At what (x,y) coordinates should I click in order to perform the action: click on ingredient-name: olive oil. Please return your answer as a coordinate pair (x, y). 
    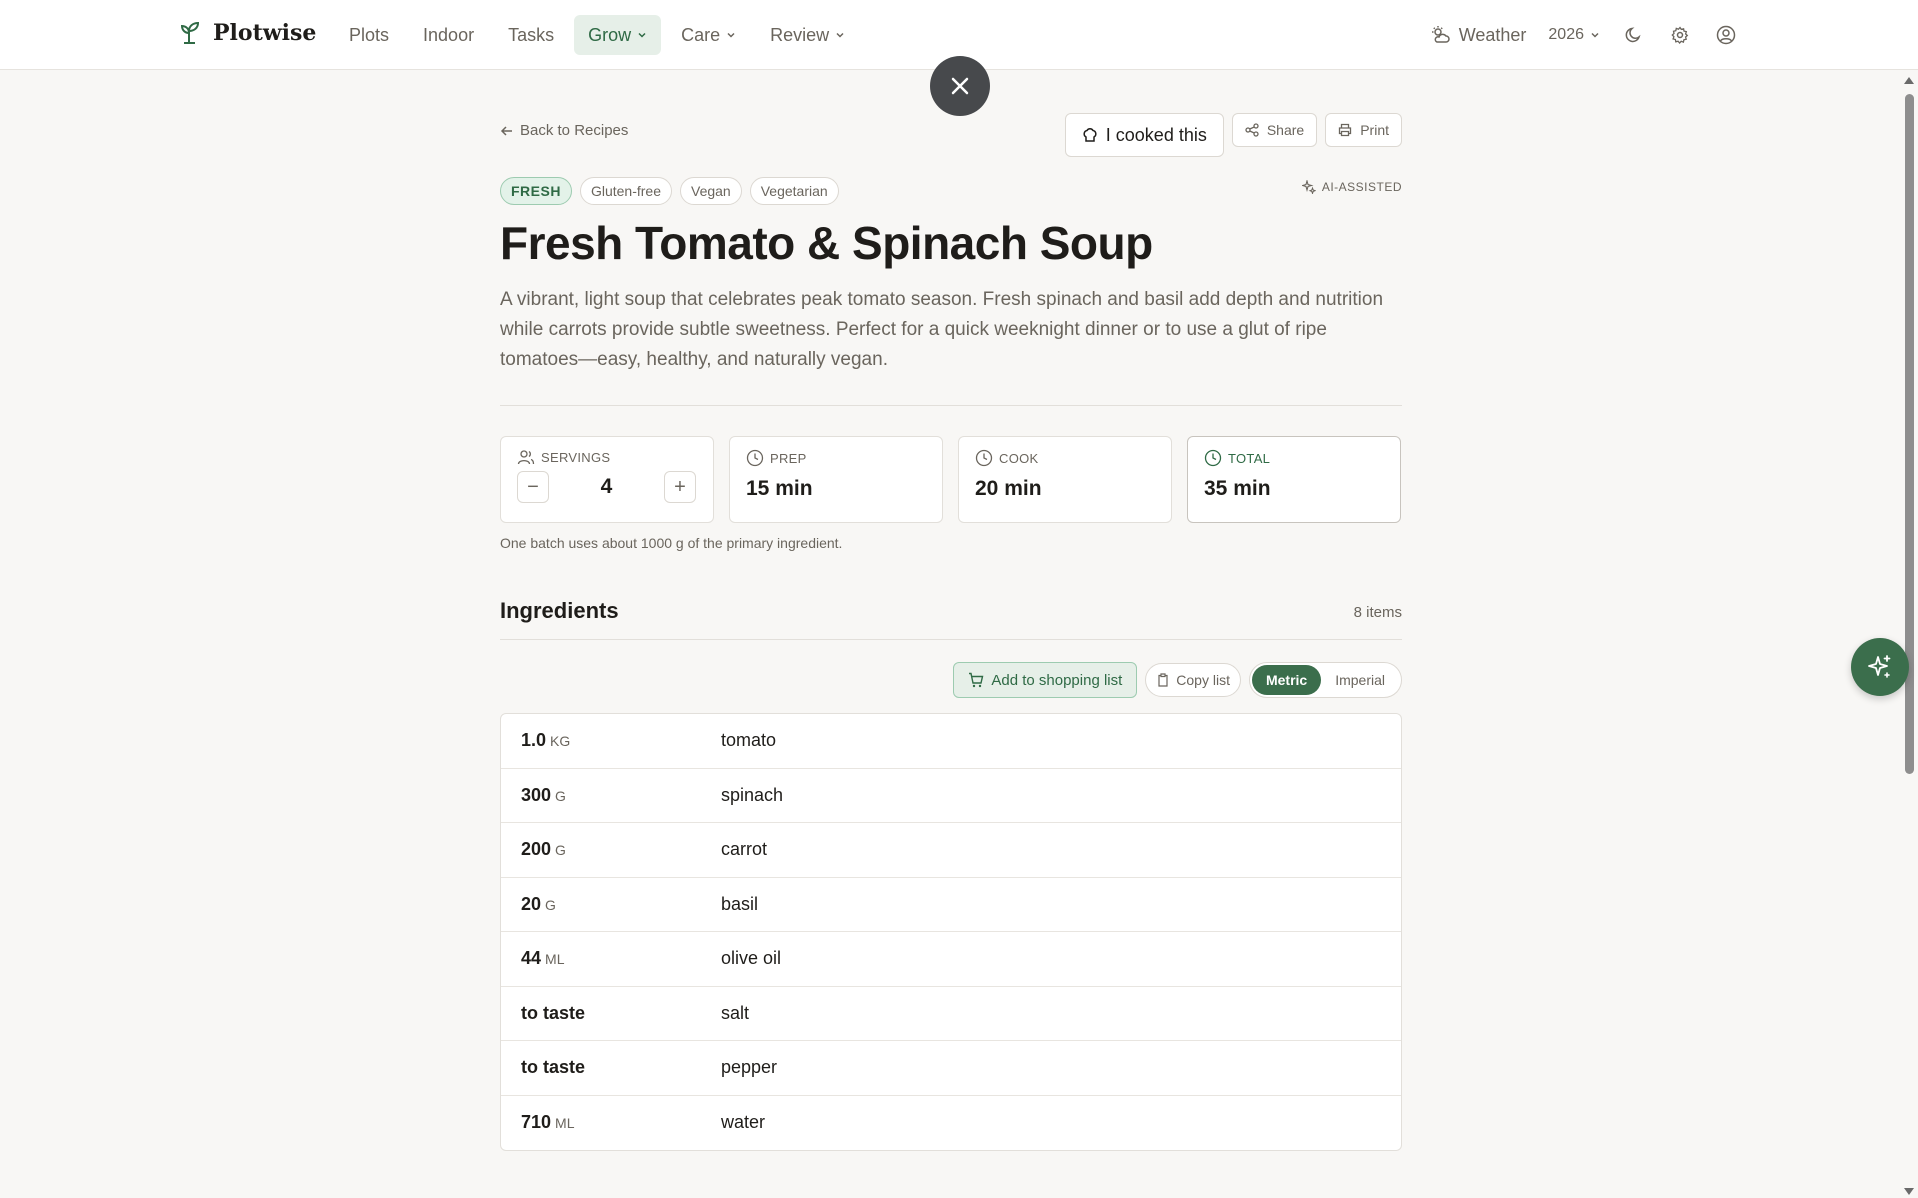
    Looking at the image, I should click on (751, 958).